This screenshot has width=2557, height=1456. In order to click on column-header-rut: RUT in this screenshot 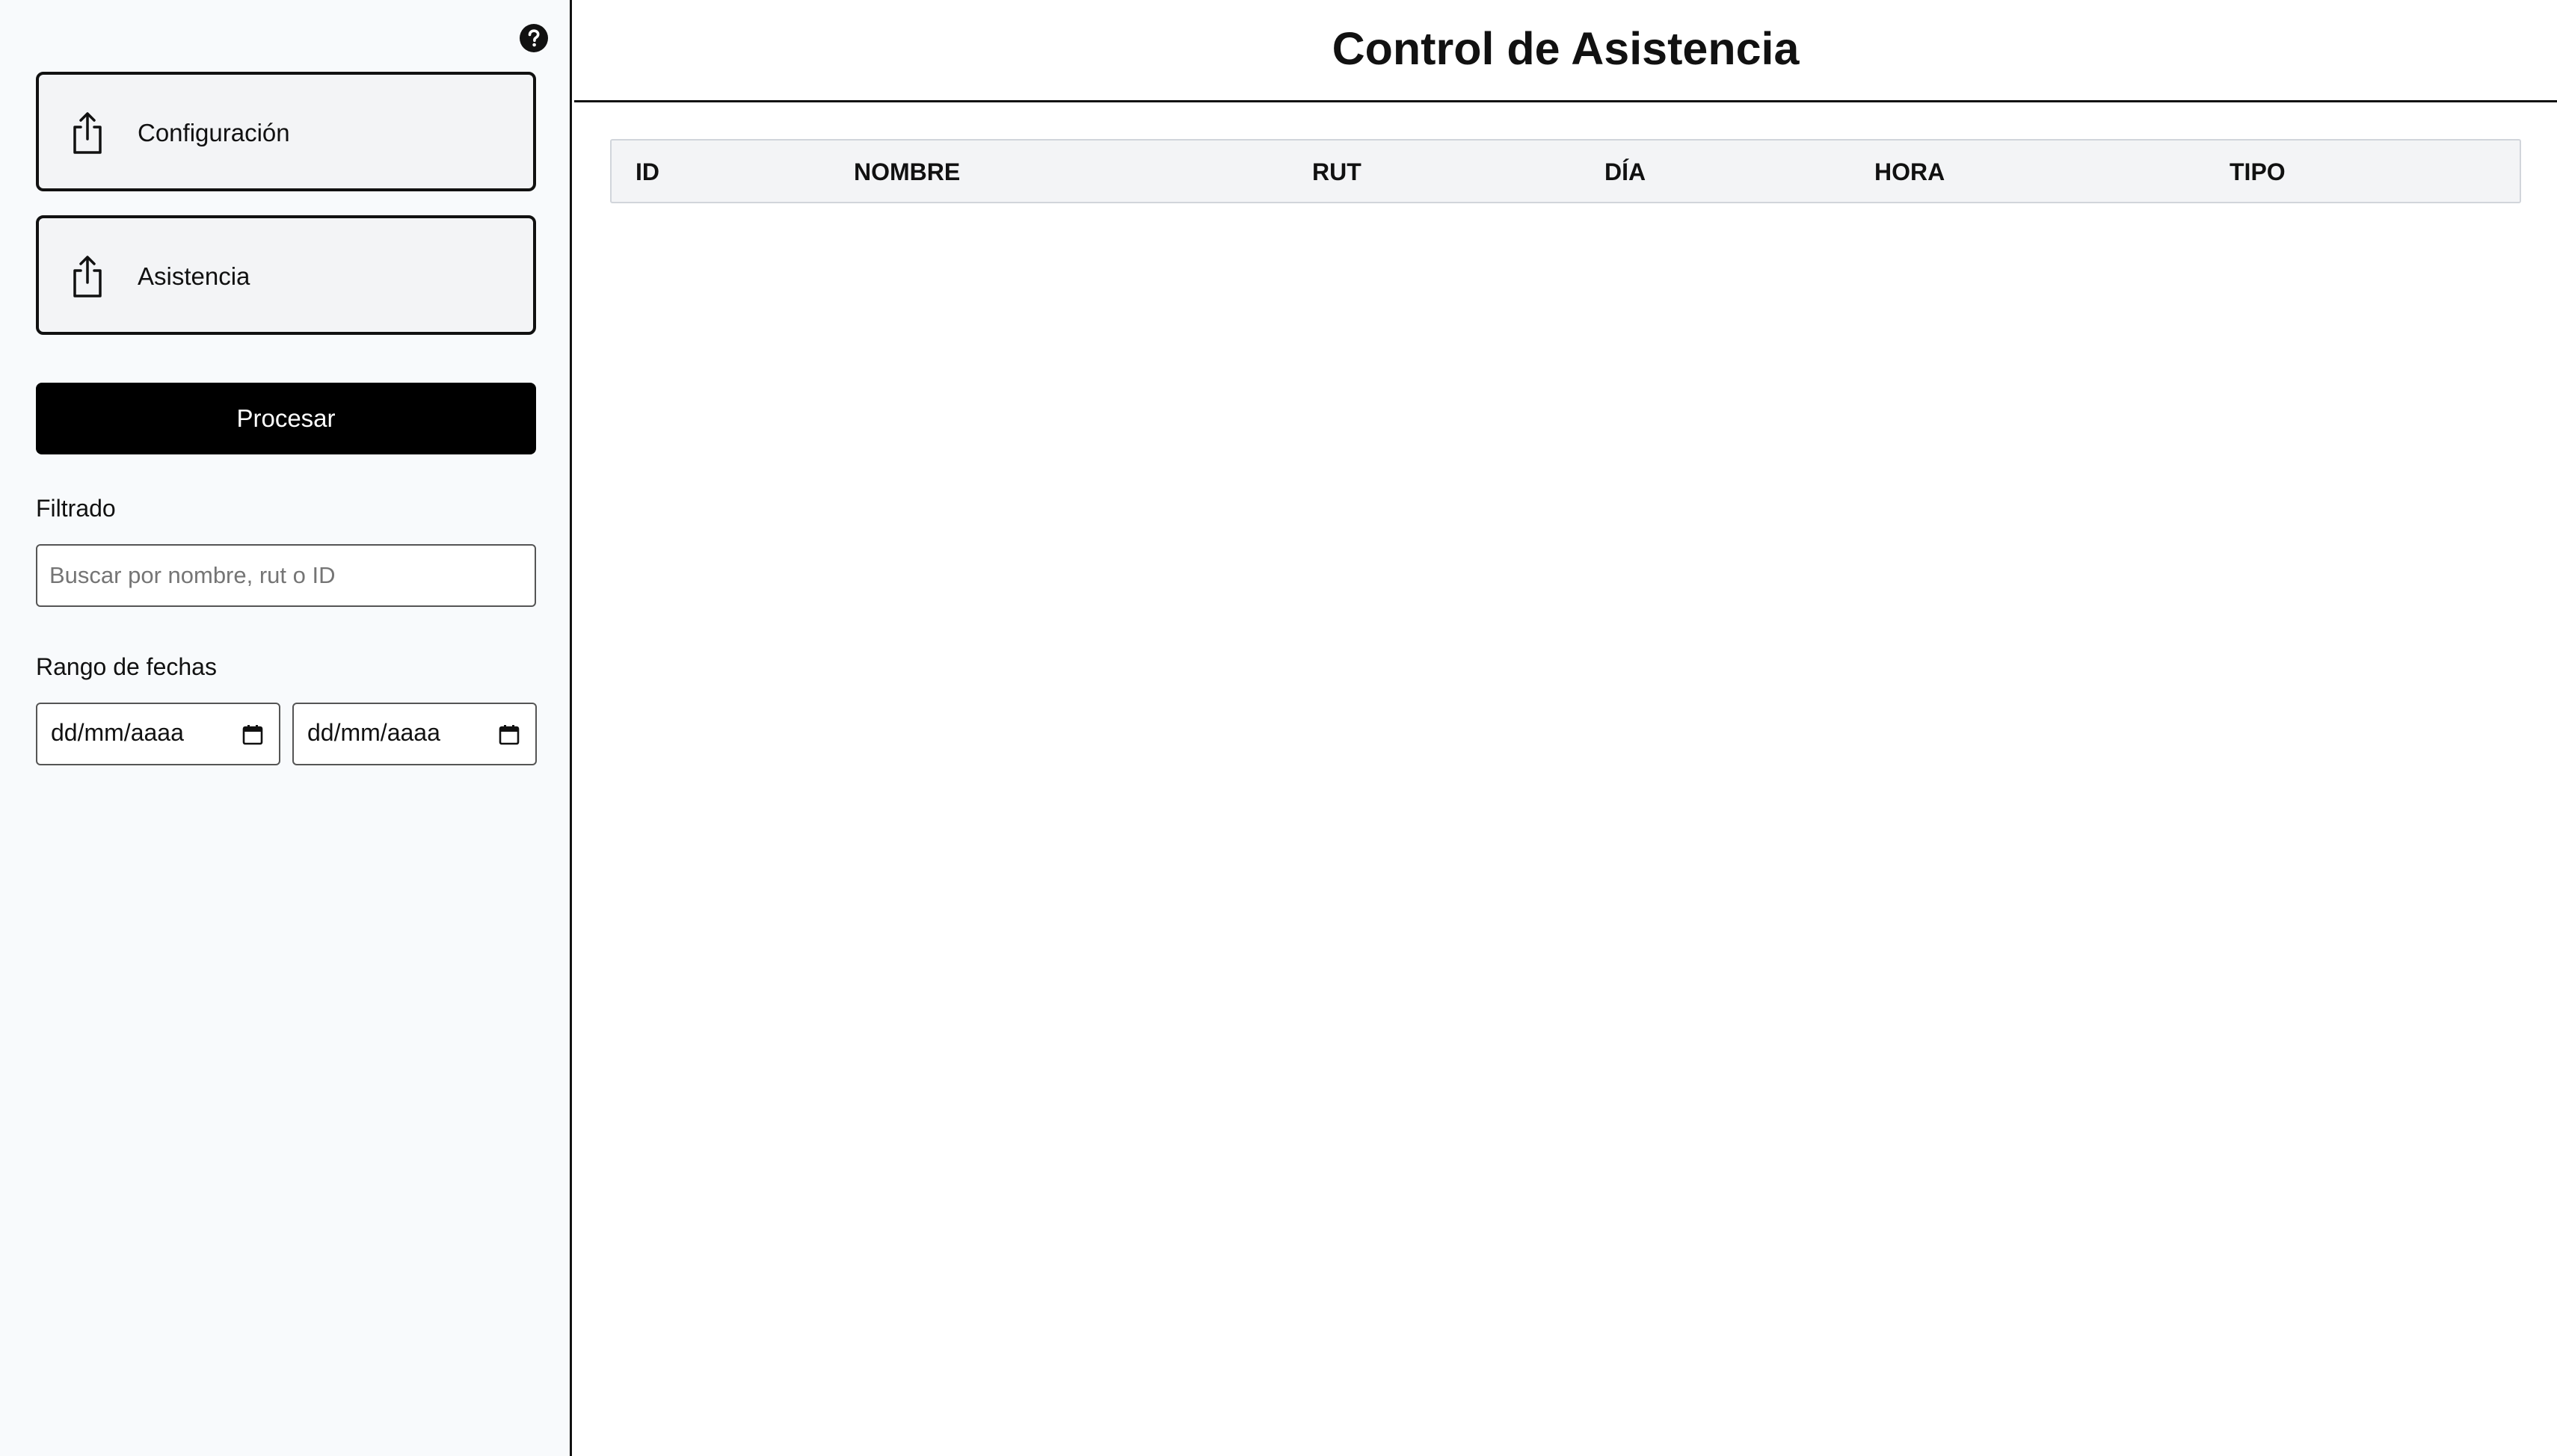, I will do `click(1336, 172)`.